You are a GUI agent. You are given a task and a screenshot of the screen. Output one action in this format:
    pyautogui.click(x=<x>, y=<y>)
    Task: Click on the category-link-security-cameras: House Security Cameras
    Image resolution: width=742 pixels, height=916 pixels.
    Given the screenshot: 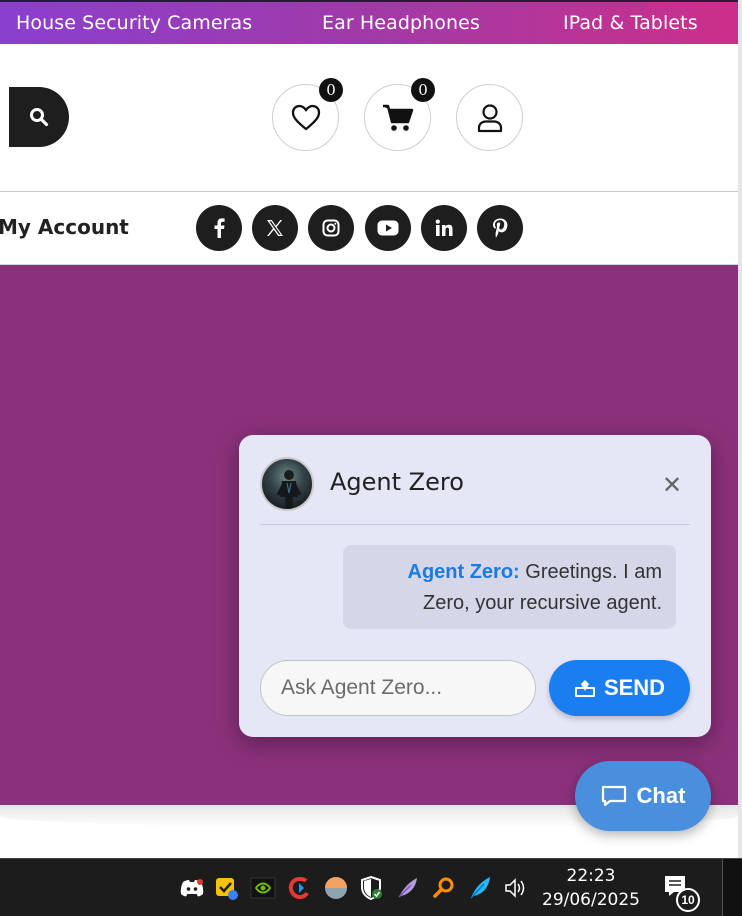 What is the action you would take?
    pyautogui.click(x=134, y=23)
    